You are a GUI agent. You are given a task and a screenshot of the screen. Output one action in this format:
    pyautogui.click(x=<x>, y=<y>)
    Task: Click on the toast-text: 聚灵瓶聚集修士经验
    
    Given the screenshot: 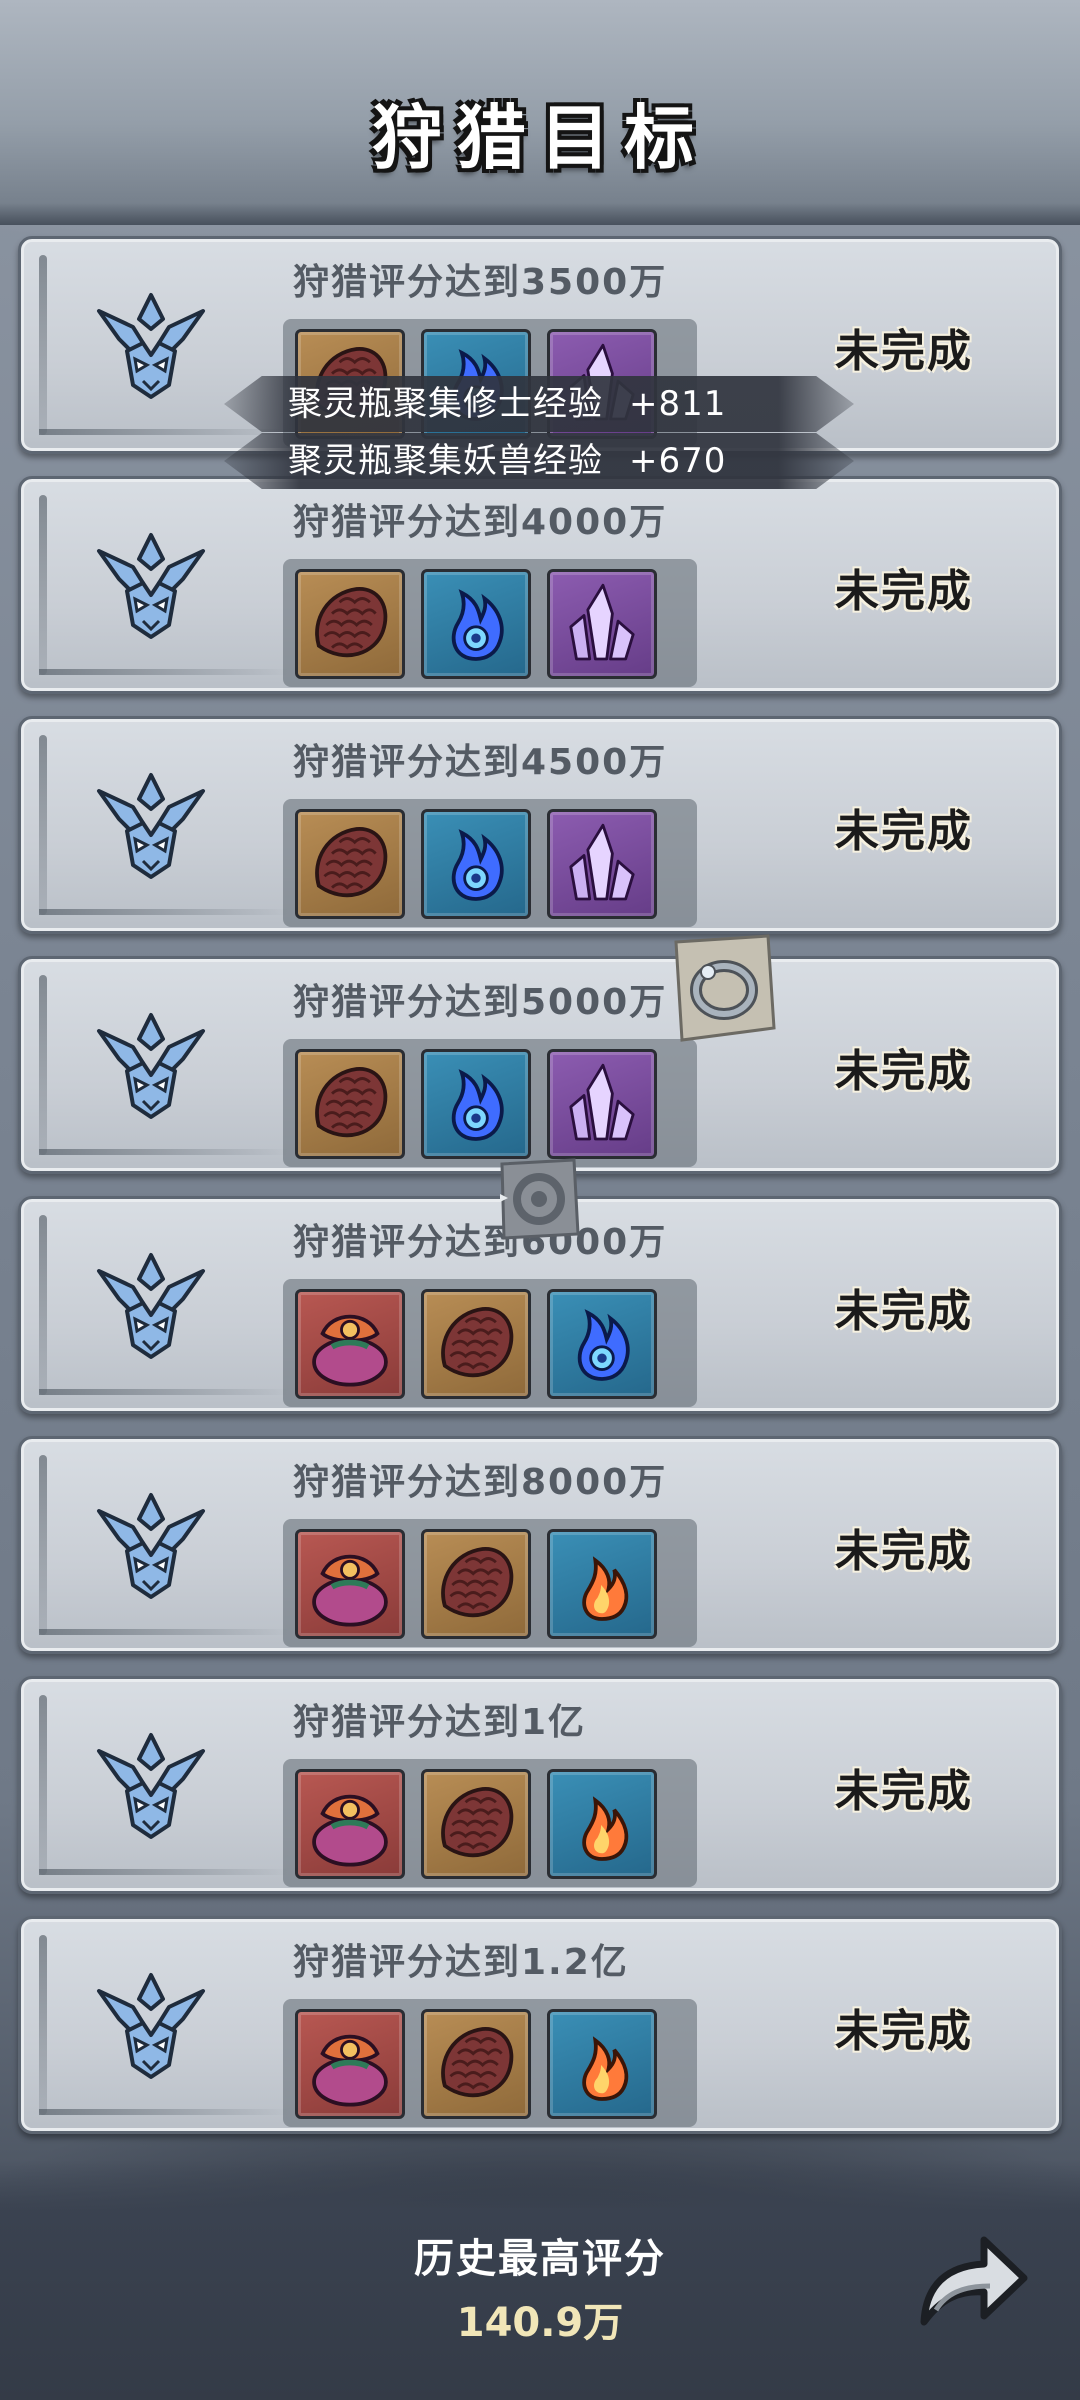 What is the action you would take?
    pyautogui.click(x=445, y=404)
    